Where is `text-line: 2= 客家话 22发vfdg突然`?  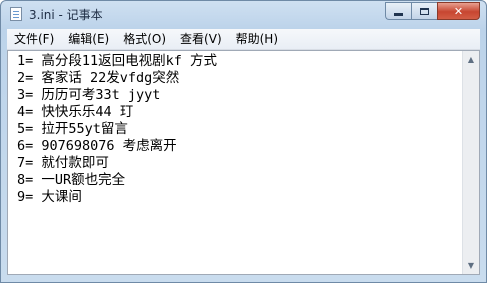 text-line: 2= 客家话 22发vfdg突然 is located at coordinates (98, 78).